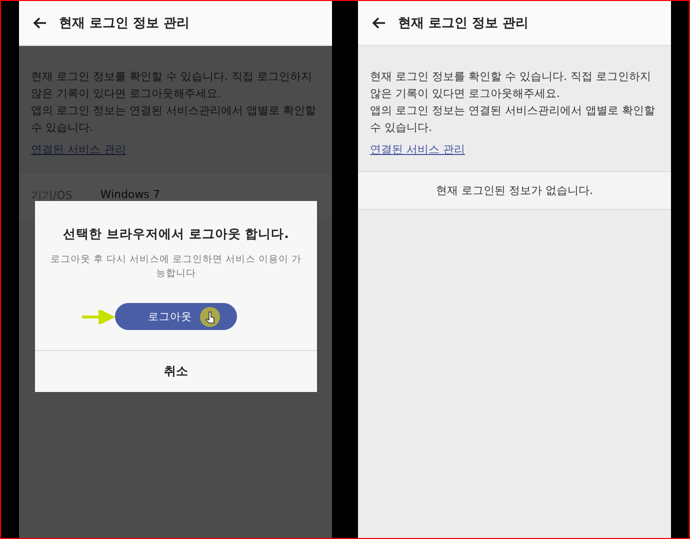 This screenshot has width=690, height=539. What do you see at coordinates (176, 267) in the screenshot?
I see `dialog-message: 로그아웃 후 다시 서비스에 로그인하면 서비스 이용이 가능합니다` at bounding box center [176, 267].